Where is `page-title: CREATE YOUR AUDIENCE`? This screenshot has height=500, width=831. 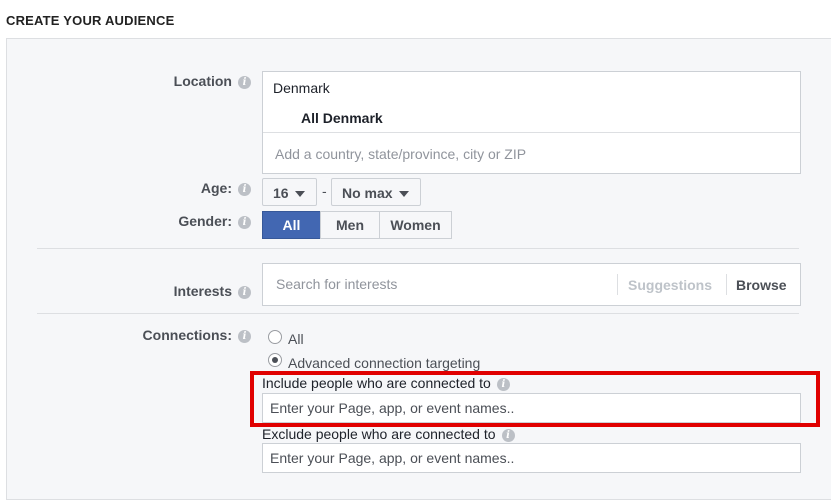 page-title: CREATE YOUR AUDIENCE is located at coordinates (90, 20).